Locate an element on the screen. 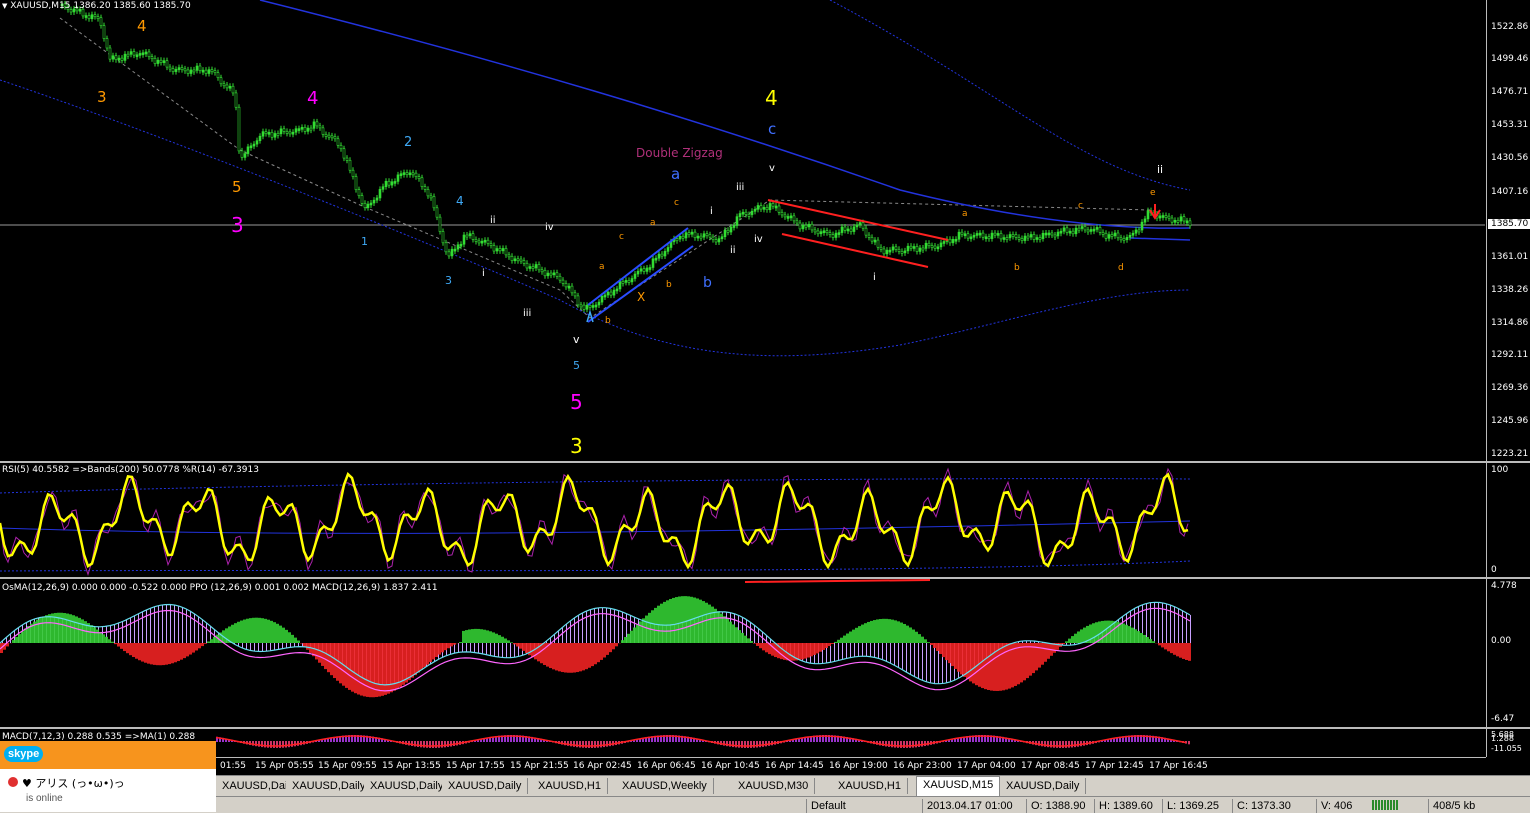 The width and height of the screenshot is (1530, 813). chart-tab: XAUUSD,Weekly is located at coordinates (665, 786).